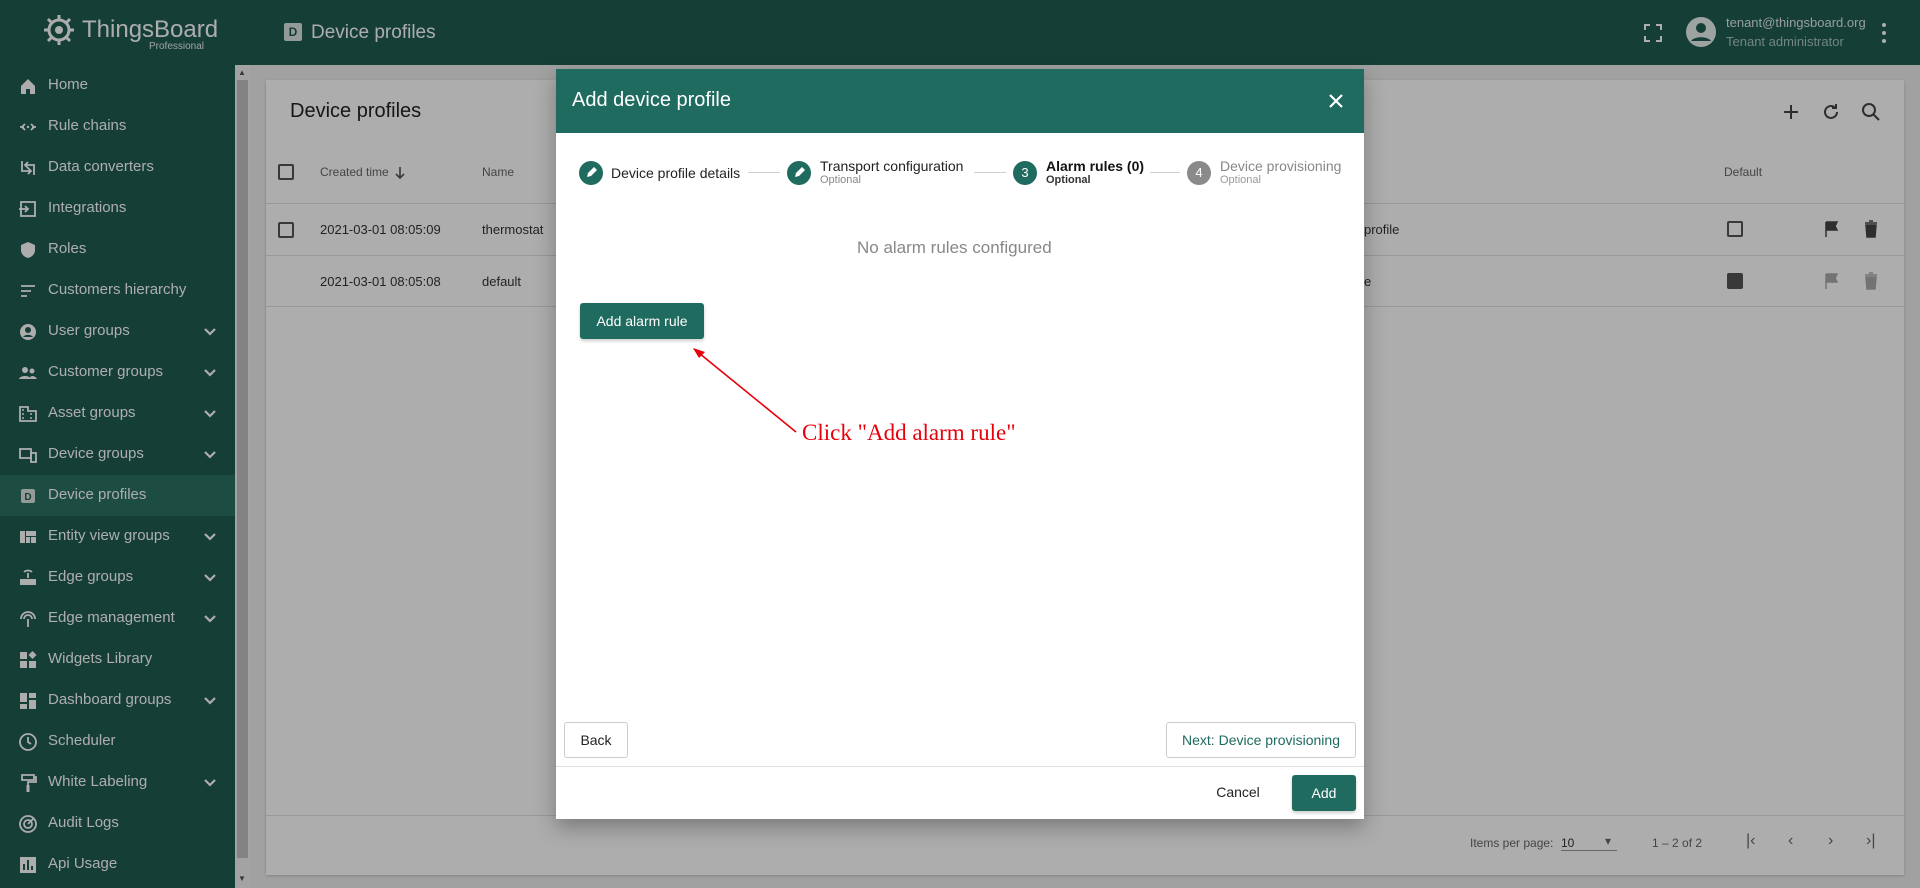 This screenshot has width=1920, height=888. What do you see at coordinates (1336, 101) in the screenshot?
I see `close-icon` at bounding box center [1336, 101].